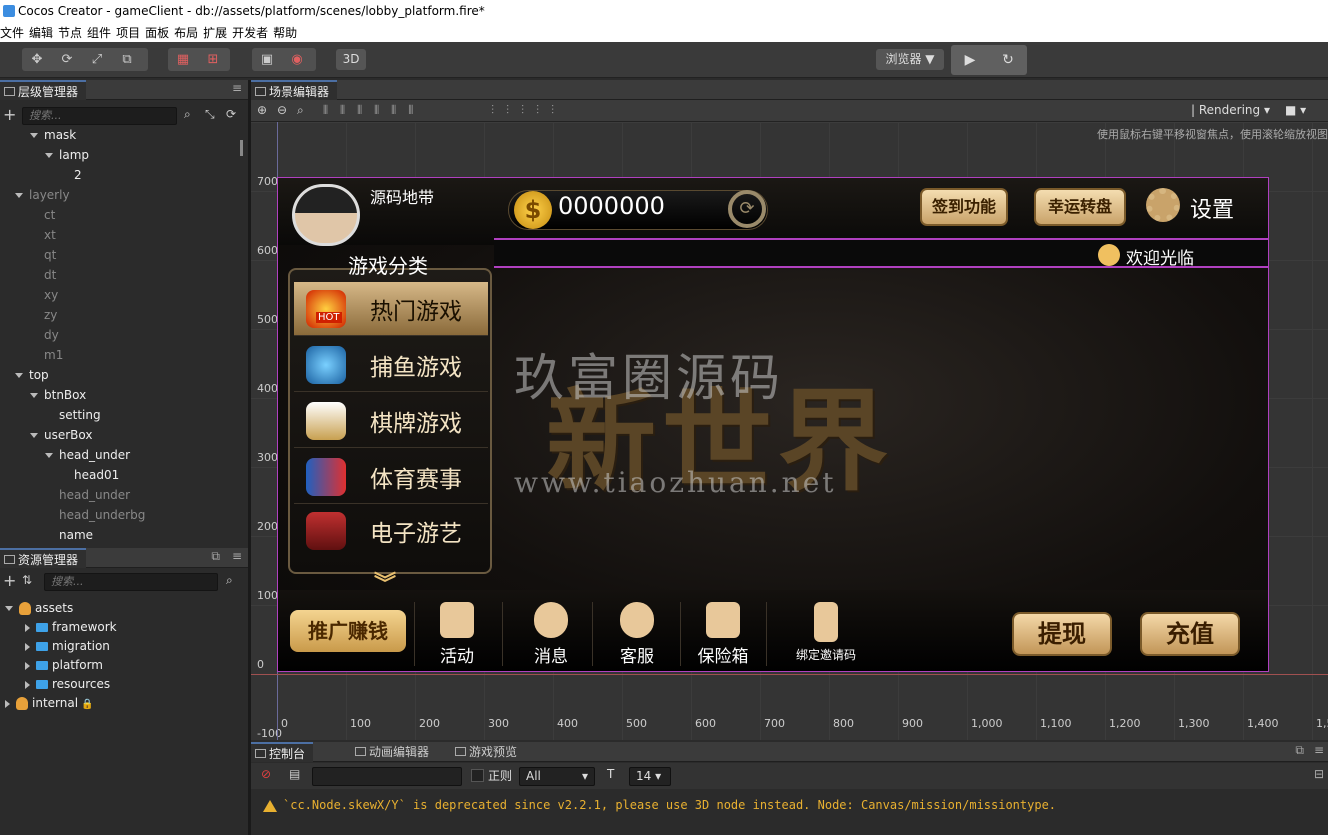 The width and height of the screenshot is (1328, 835). I want to click on settings-label: 设置, so click(1212, 208).